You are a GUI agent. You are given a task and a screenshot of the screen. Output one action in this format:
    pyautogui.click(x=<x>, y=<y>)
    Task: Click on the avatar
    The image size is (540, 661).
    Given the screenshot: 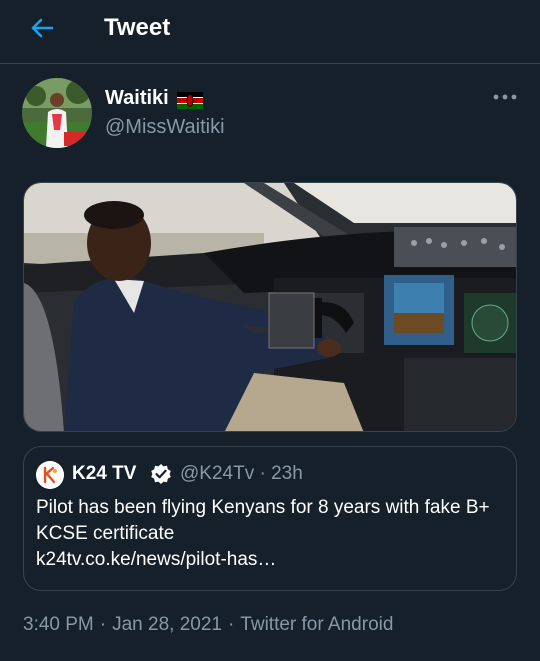 What is the action you would take?
    pyautogui.click(x=57, y=113)
    